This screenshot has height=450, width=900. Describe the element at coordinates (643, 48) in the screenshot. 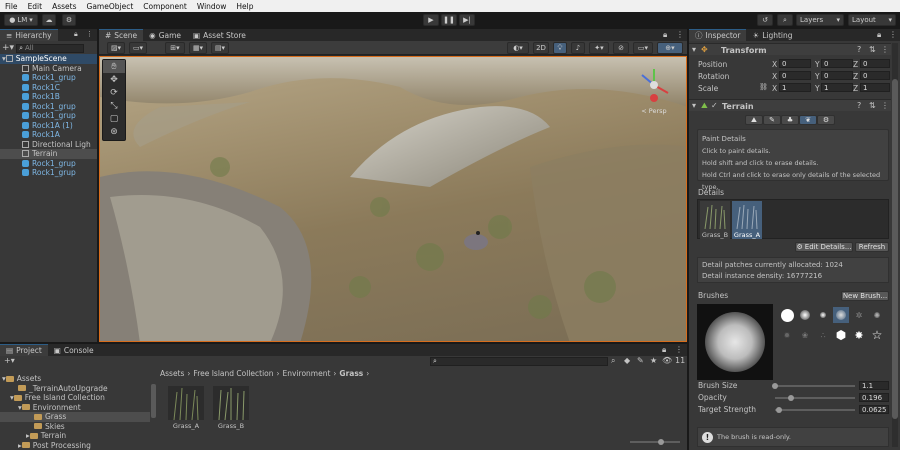

I see `camera-icon: ▭▾` at that location.